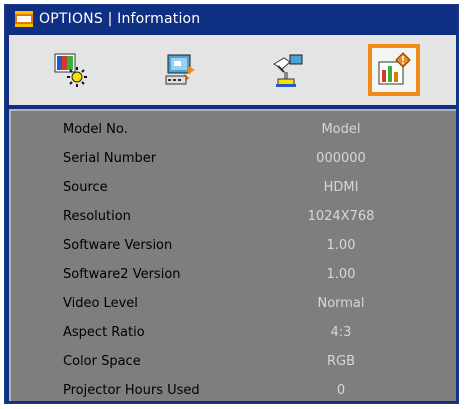 The width and height of the screenshot is (465, 409). I want to click on info-label: Software Version, so click(118, 245).